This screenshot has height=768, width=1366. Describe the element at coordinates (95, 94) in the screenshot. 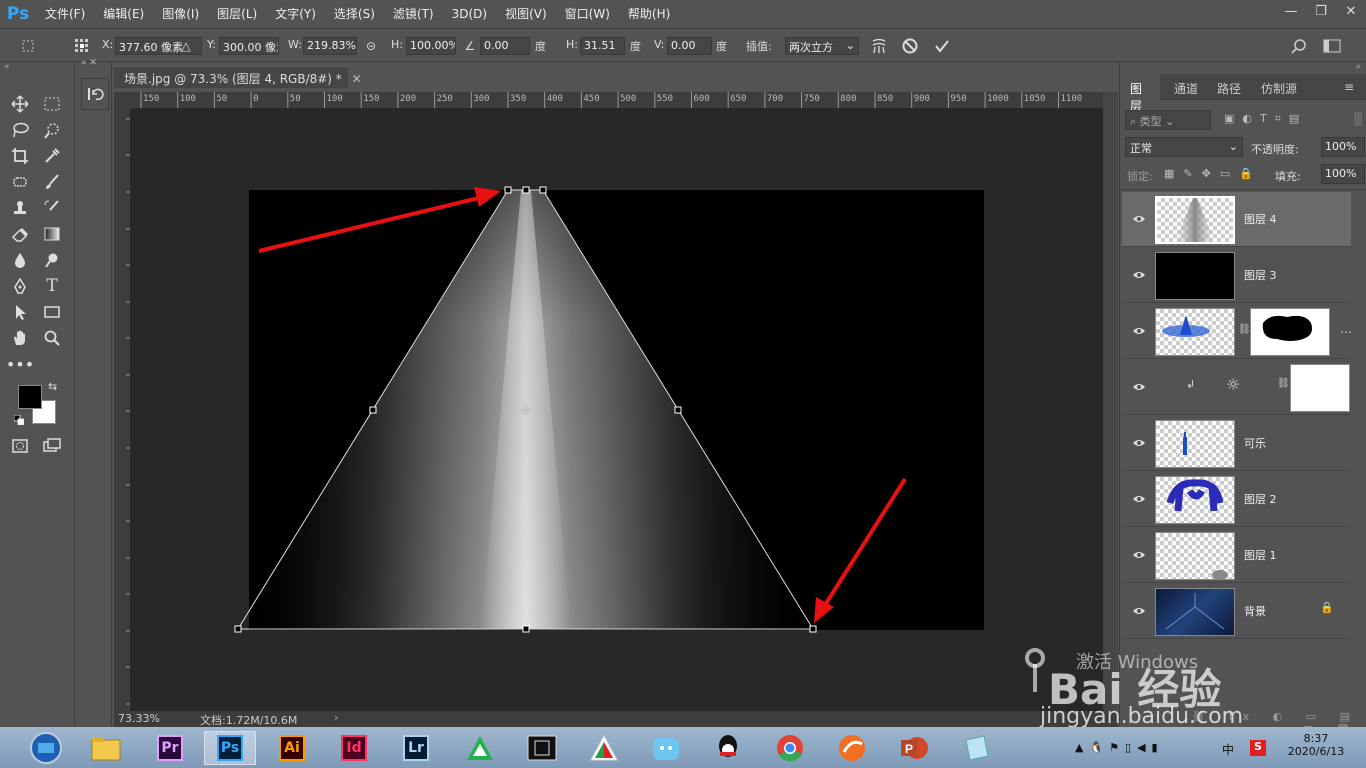

I see `history-panel-icon` at that location.